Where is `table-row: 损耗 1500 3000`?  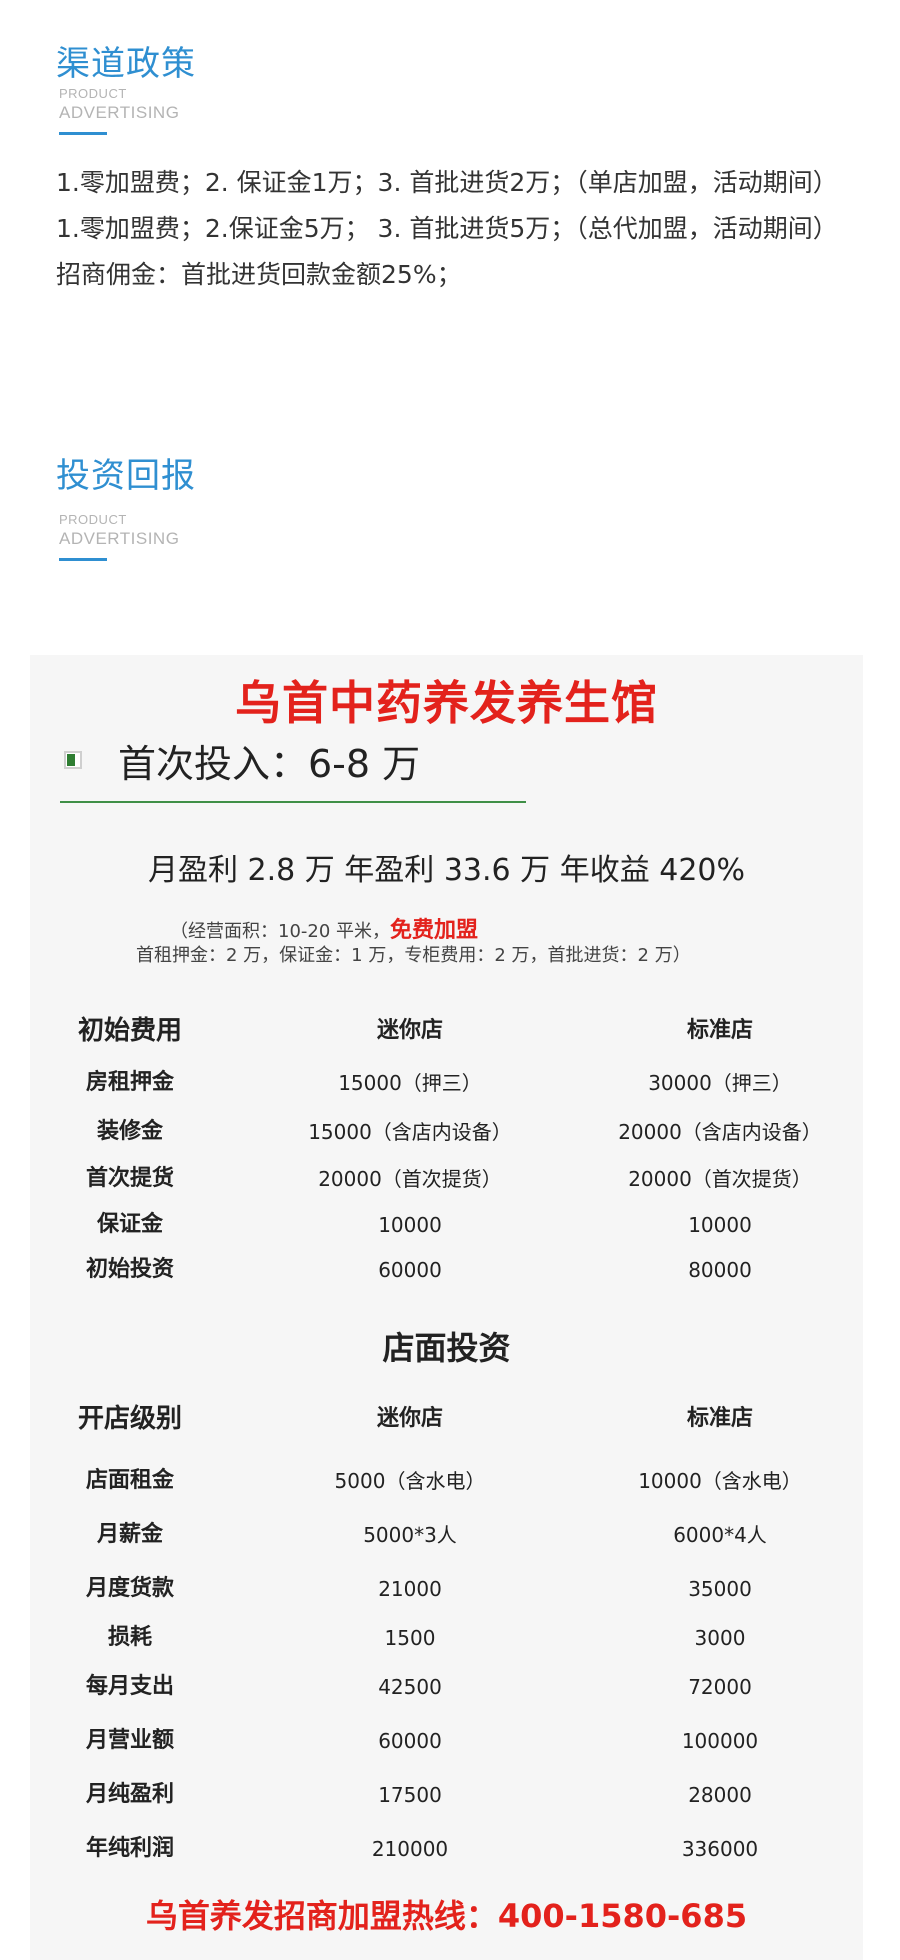
table-row: 损耗 1500 3000 is located at coordinates (446, 1638).